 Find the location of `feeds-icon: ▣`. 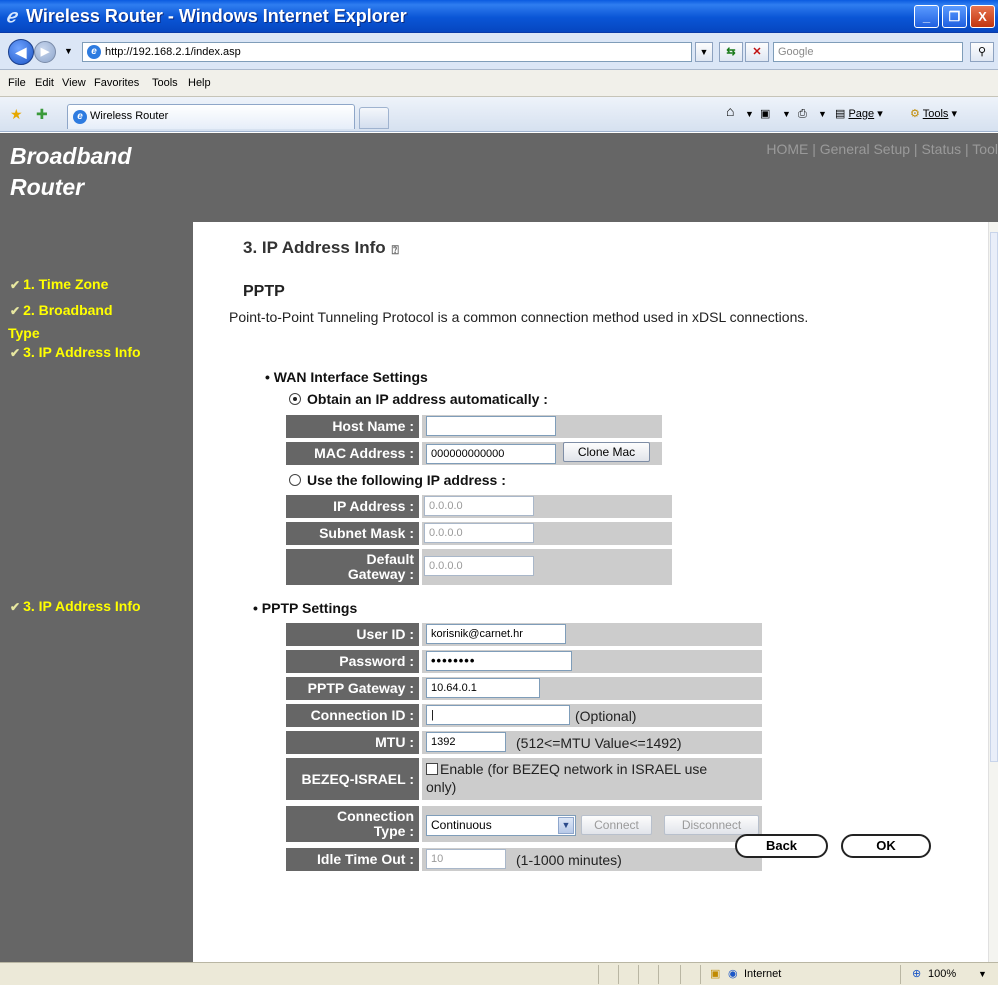

feeds-icon: ▣ is located at coordinates (765, 114).